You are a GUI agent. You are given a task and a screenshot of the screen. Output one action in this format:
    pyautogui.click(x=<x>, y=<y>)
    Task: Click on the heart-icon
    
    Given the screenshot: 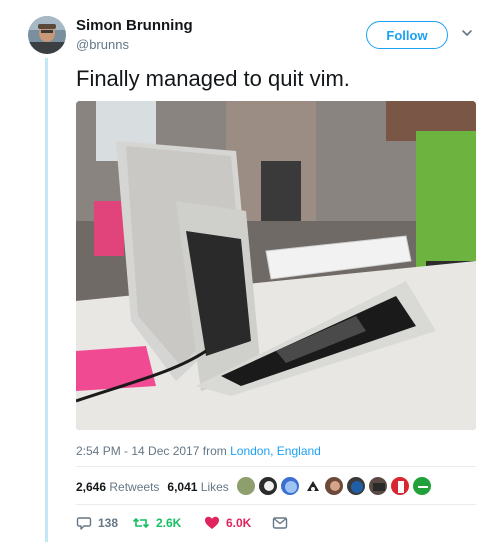 What is the action you would take?
    pyautogui.click(x=212, y=522)
    